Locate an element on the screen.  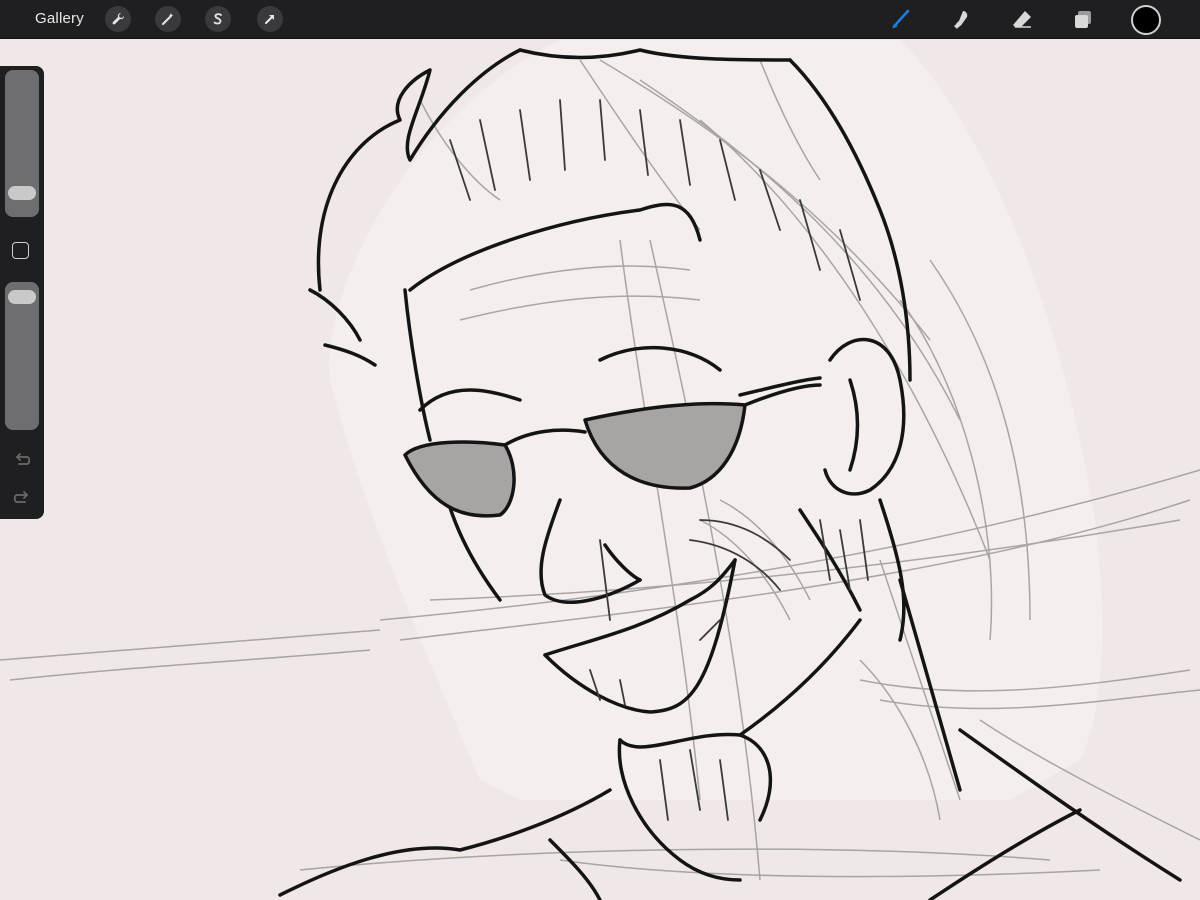
brush-tool-button is located at coordinates (900, 20).